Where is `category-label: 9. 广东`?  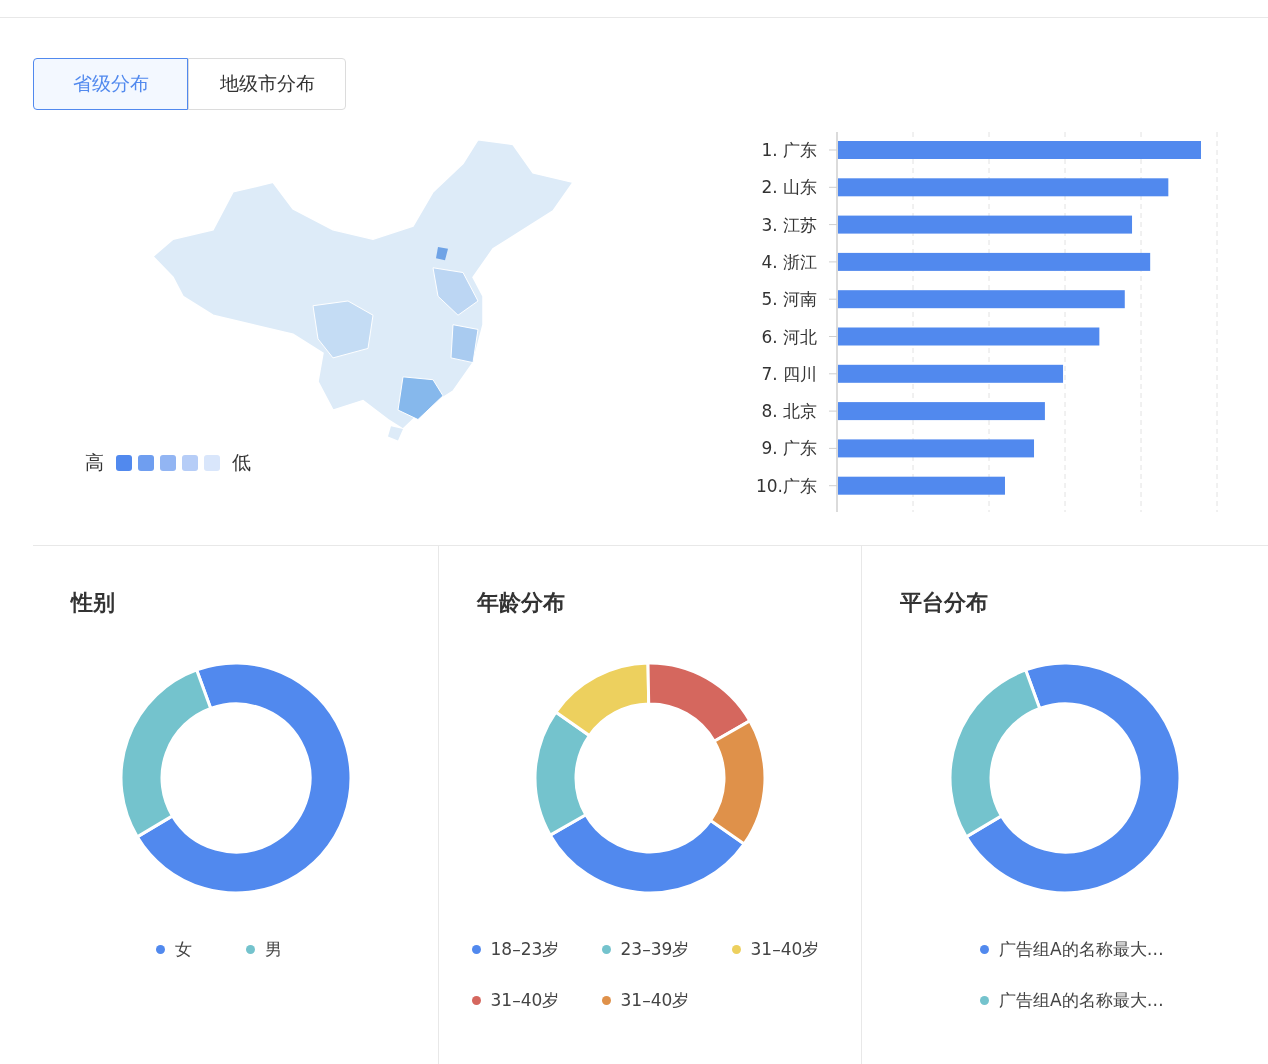 category-label: 9. 广东 is located at coordinates (789, 448).